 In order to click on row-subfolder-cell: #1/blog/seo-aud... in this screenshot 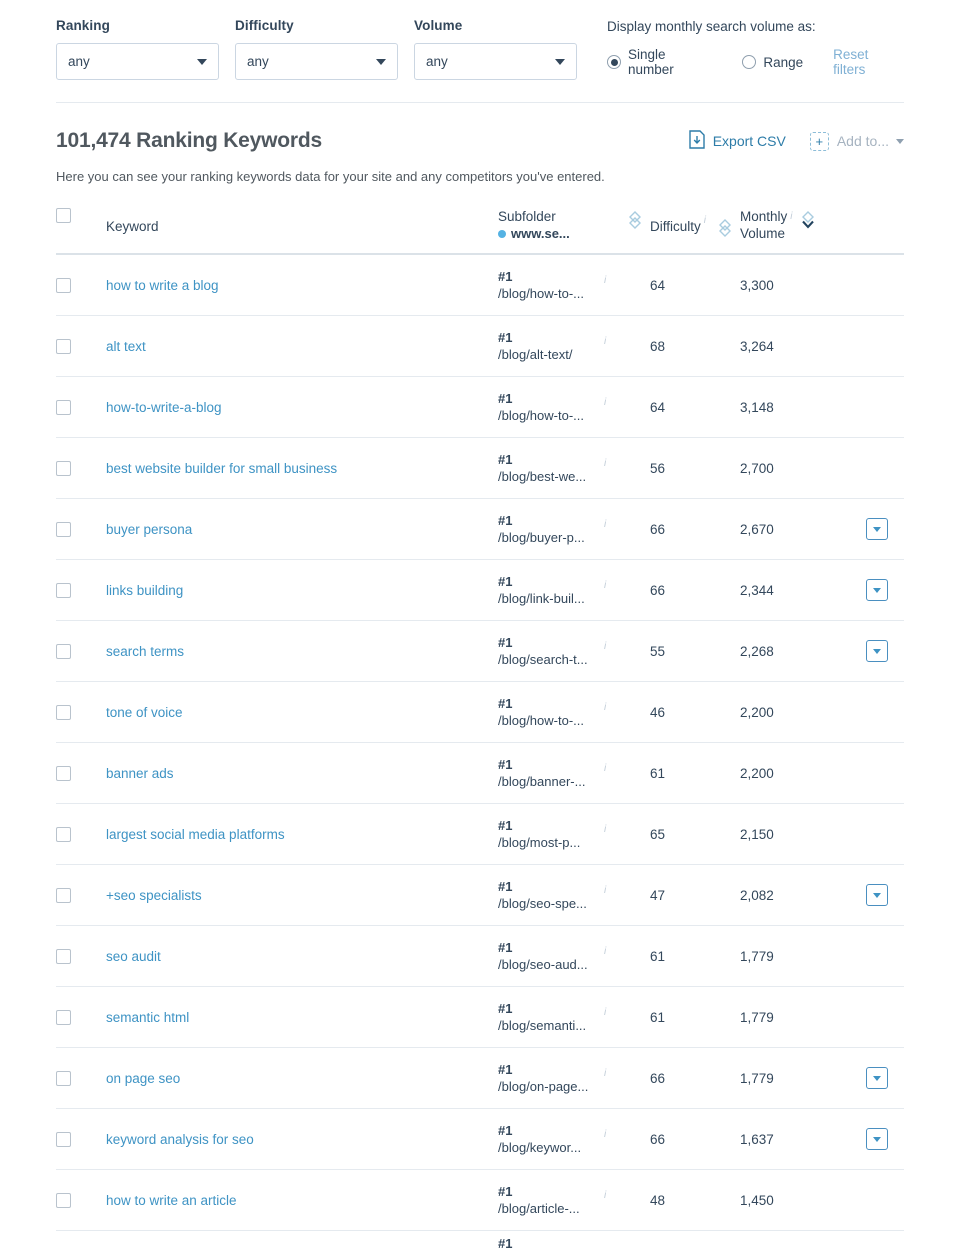, I will do `click(548, 956)`.